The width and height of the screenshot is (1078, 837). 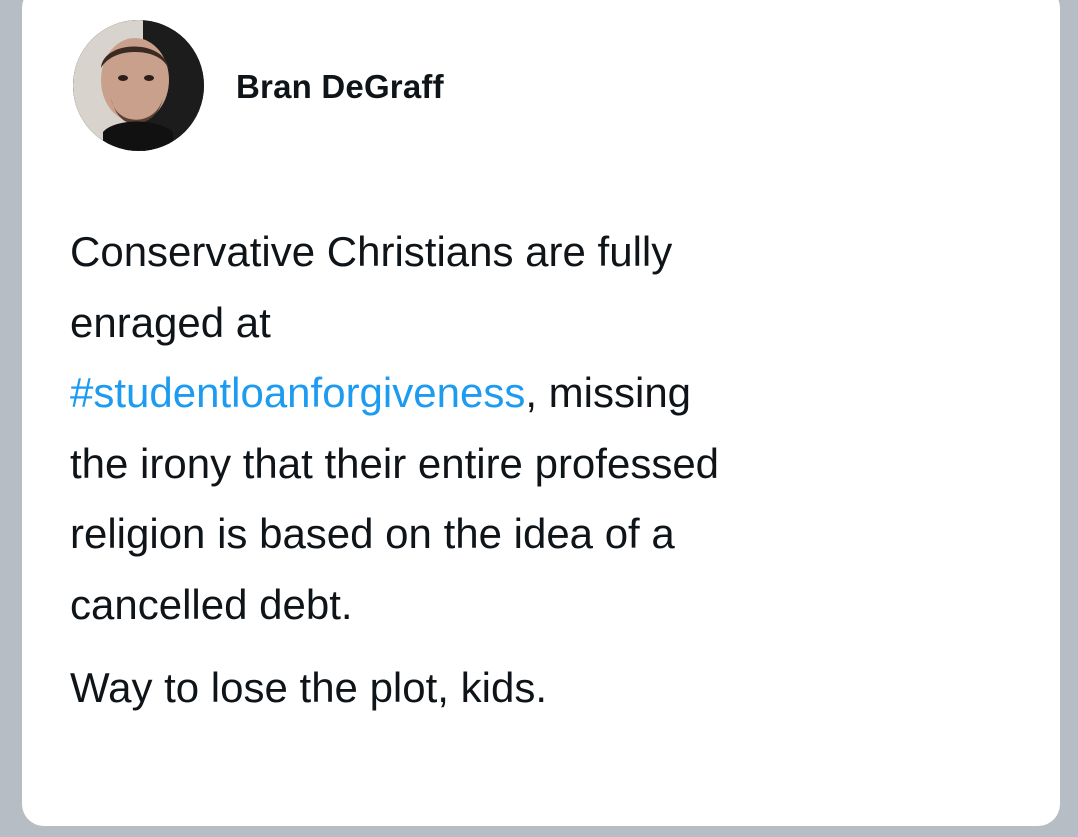 I want to click on tweet-paragraph-closing: Way to lose the plot, kids., so click(x=308, y=687).